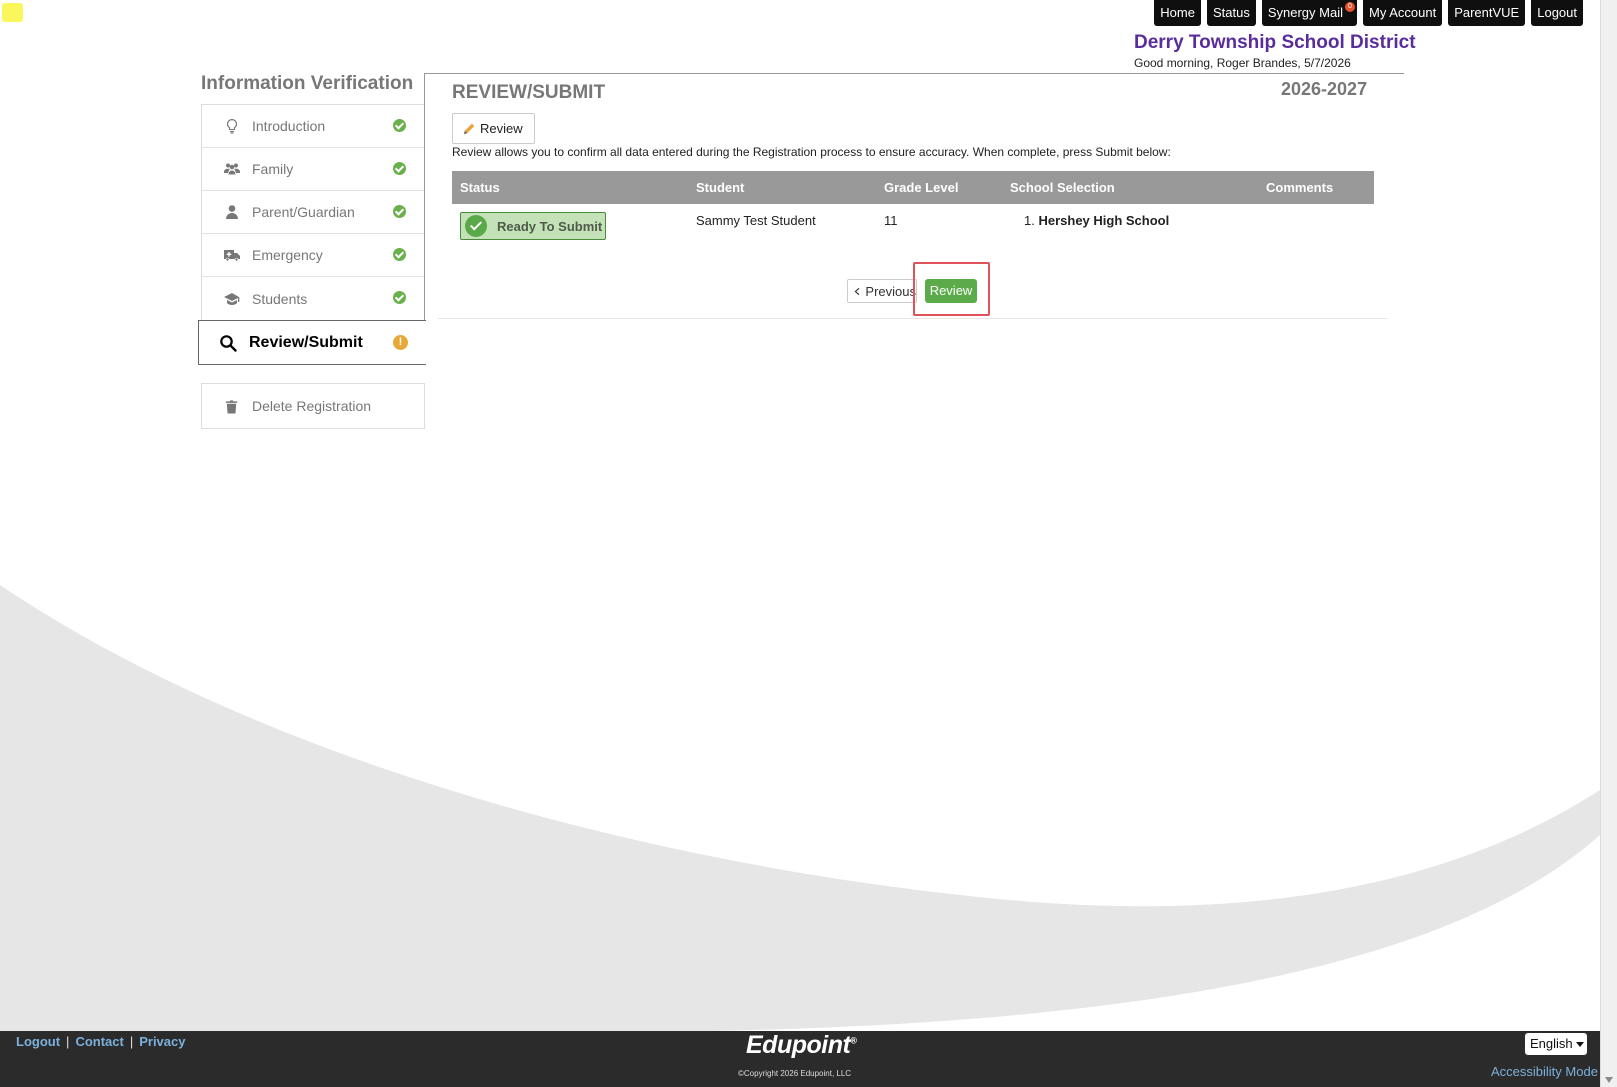  Describe the element at coordinates (570, 187) in the screenshot. I see `column-header-status: Status` at that location.